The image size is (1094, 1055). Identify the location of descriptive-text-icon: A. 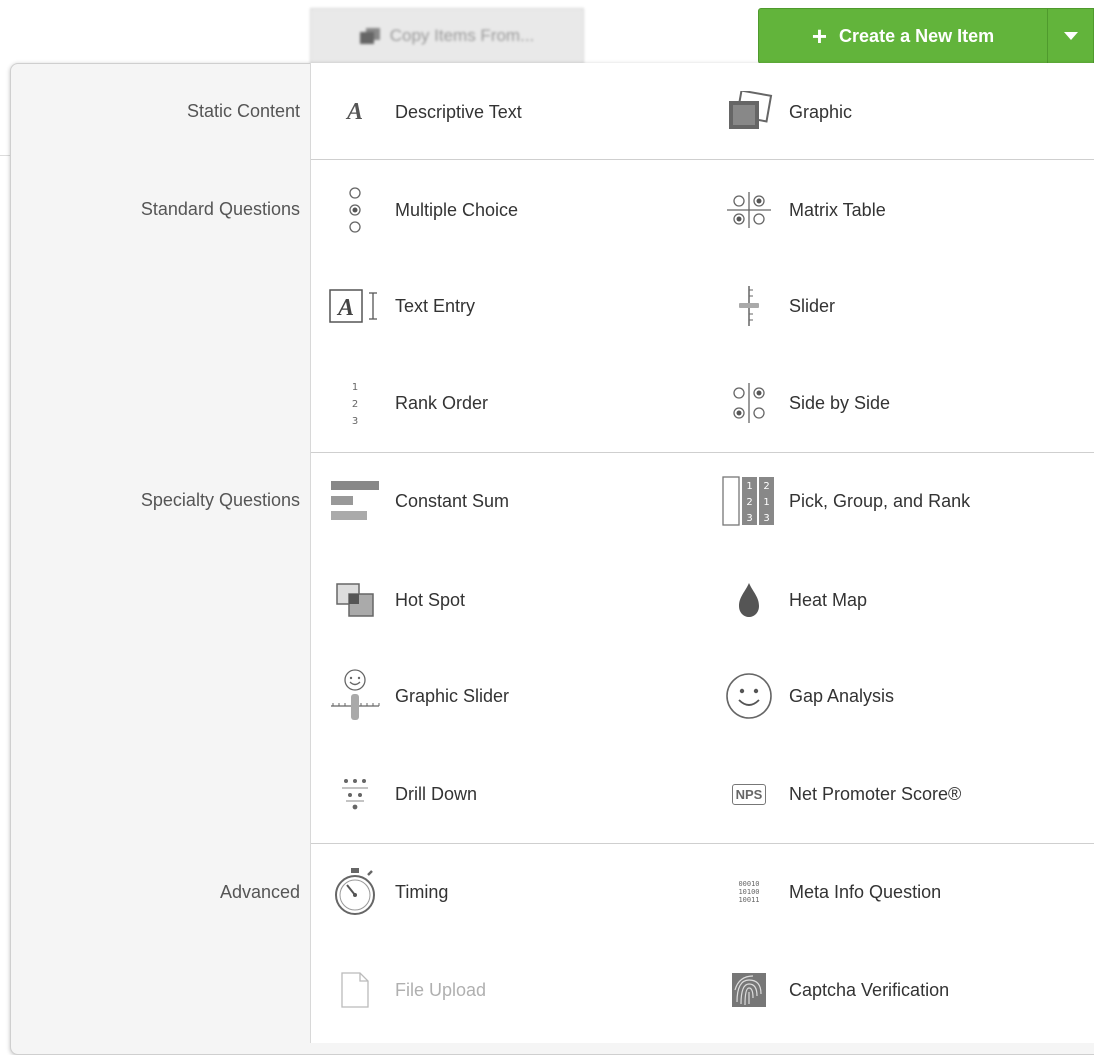
(354, 111).